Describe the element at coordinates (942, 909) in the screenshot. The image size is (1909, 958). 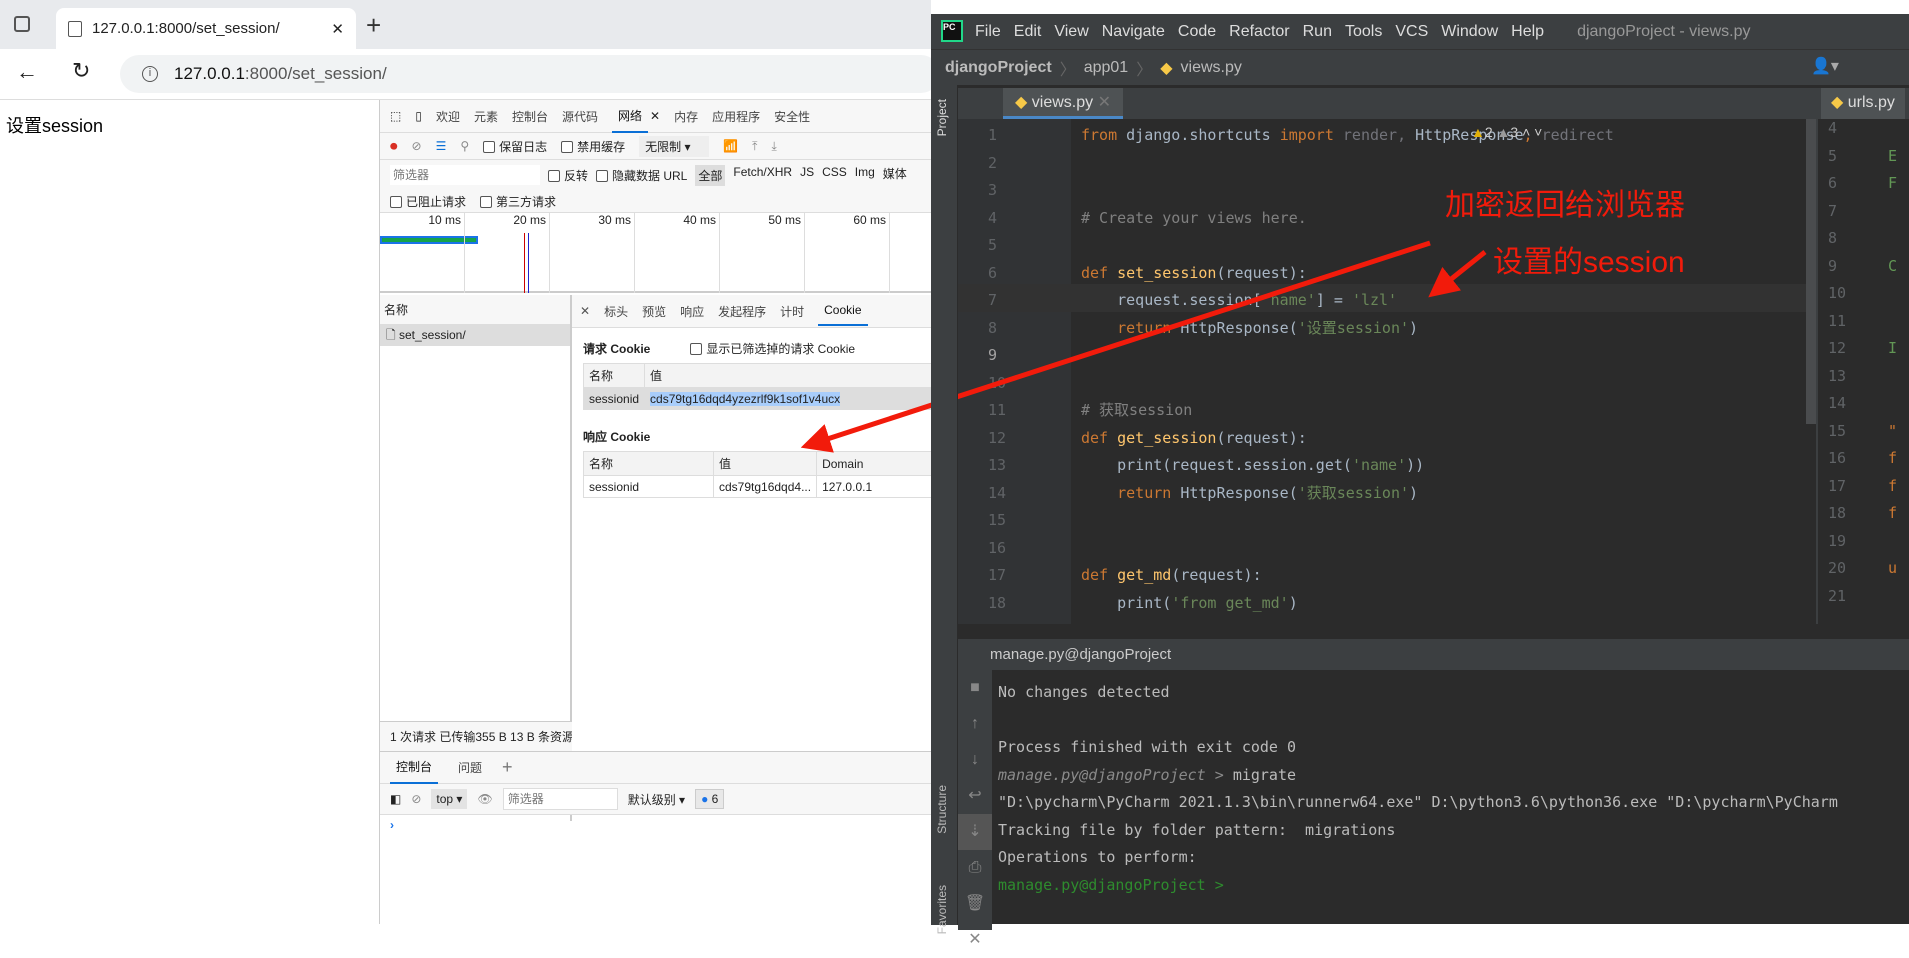
I see `favorites-tool-button: Favorites` at that location.